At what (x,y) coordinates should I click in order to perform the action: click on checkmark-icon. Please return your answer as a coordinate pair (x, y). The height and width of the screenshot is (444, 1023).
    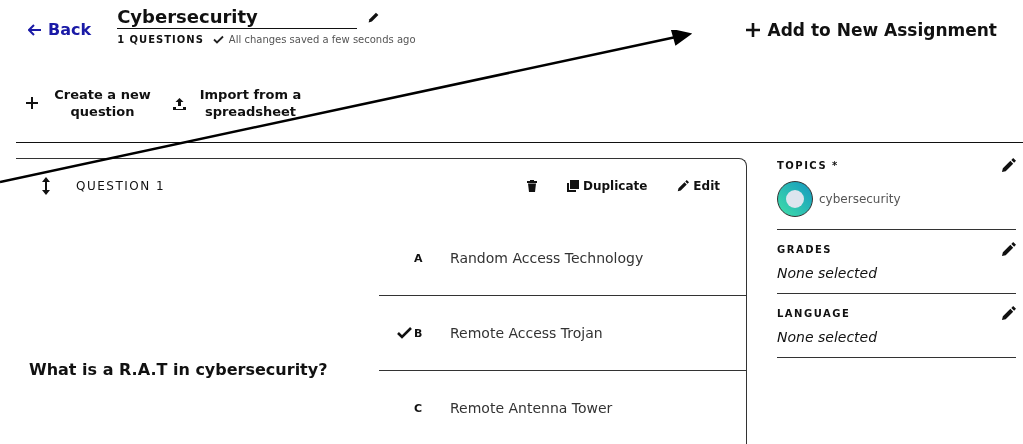
    Looking at the image, I should click on (218, 39).